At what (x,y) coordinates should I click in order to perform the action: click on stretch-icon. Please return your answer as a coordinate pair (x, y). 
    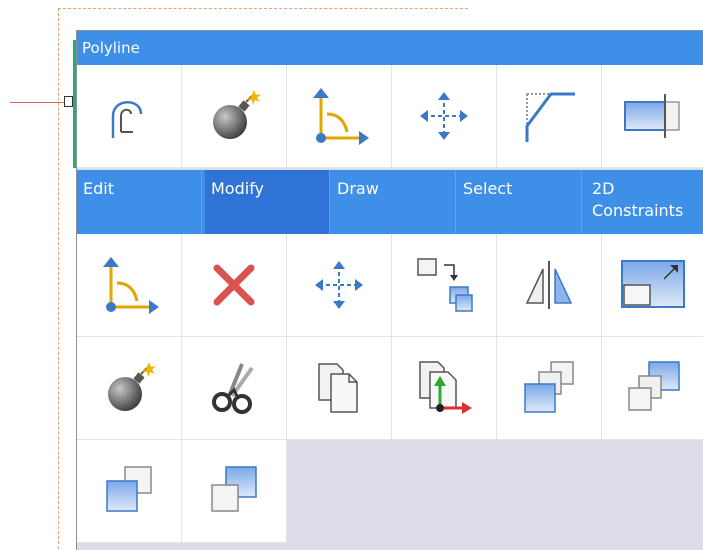
    Looking at the image, I should click on (652, 116).